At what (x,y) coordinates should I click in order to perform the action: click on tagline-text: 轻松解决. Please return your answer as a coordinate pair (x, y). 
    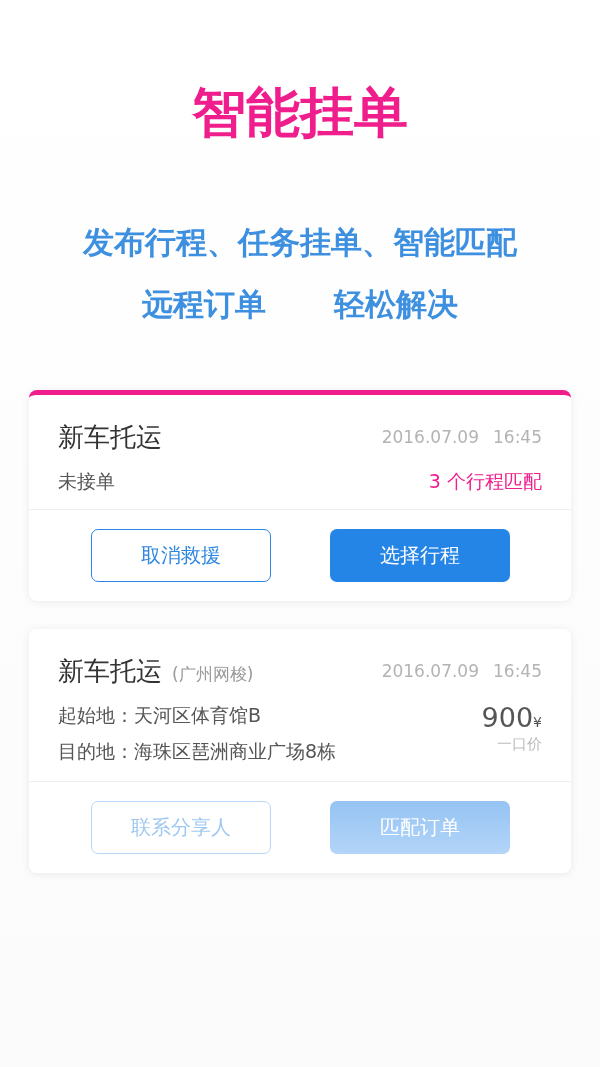
    Looking at the image, I should click on (396, 304).